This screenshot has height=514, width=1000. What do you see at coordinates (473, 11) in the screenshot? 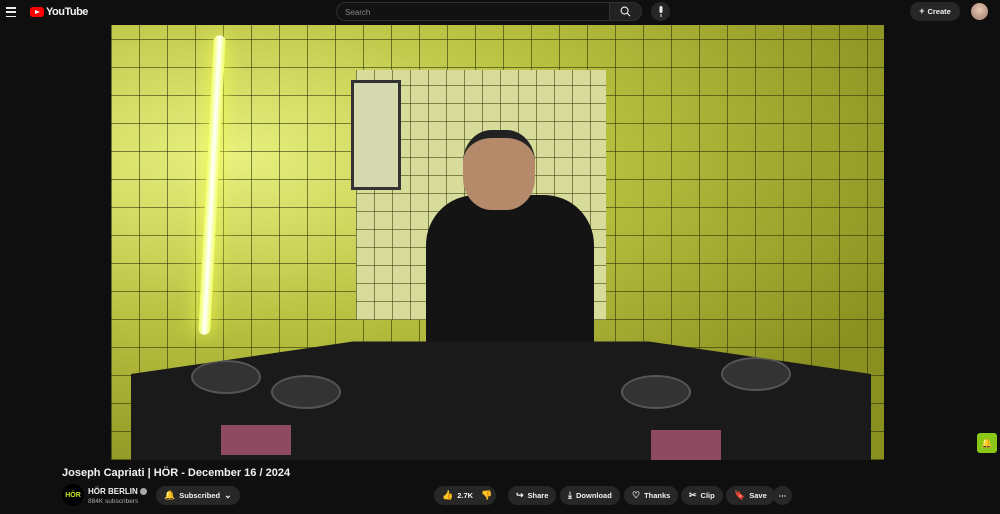
I see `search-input: Search` at bounding box center [473, 11].